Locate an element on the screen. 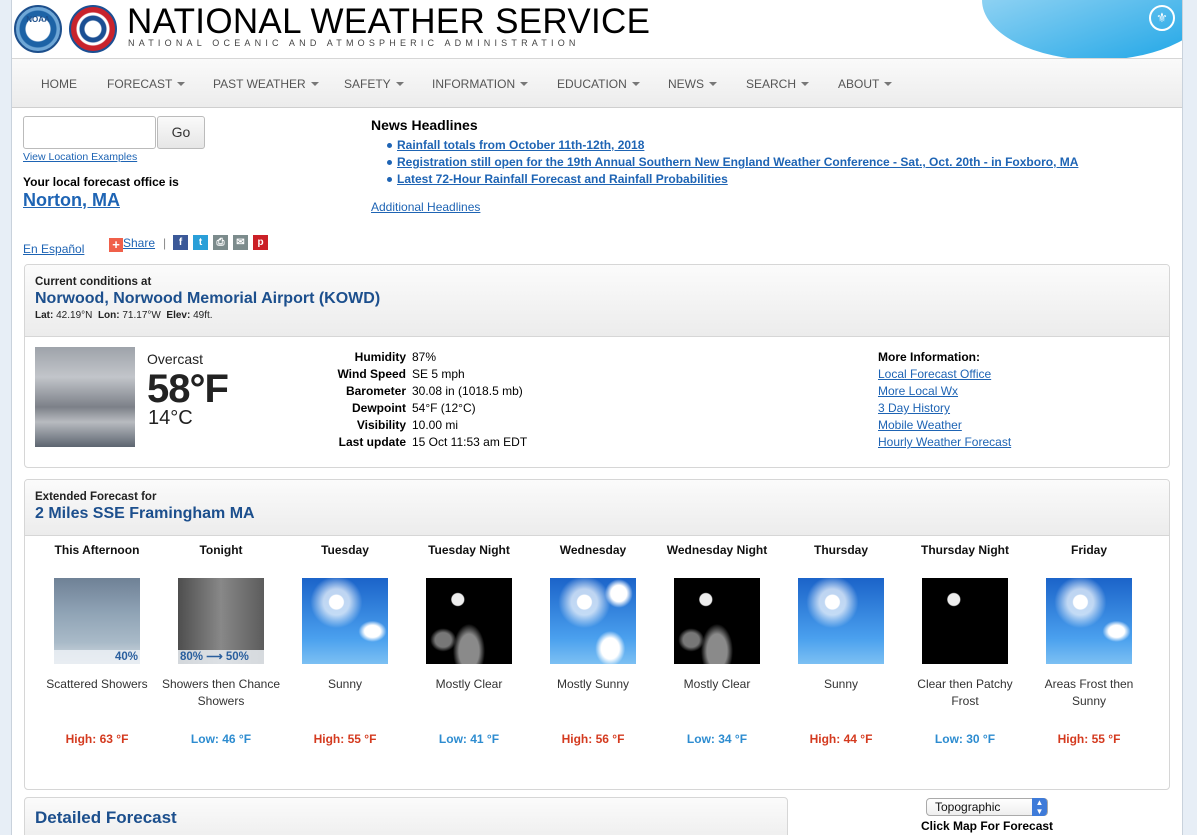 The width and height of the screenshot is (1197, 835). detail-key: Barometer is located at coordinates (375, 391).